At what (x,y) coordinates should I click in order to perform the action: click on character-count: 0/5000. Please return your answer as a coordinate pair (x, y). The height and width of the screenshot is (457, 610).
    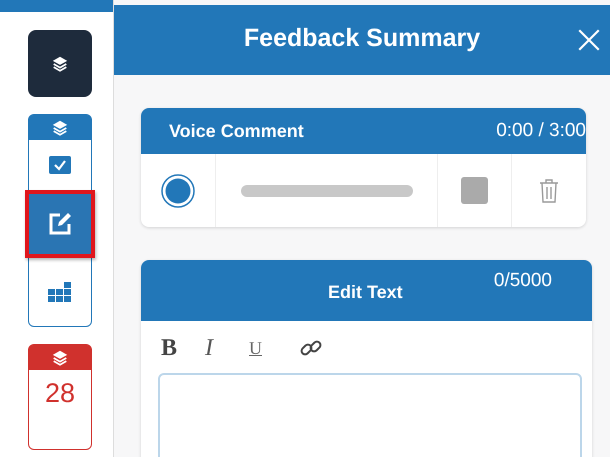
    Looking at the image, I should click on (523, 281).